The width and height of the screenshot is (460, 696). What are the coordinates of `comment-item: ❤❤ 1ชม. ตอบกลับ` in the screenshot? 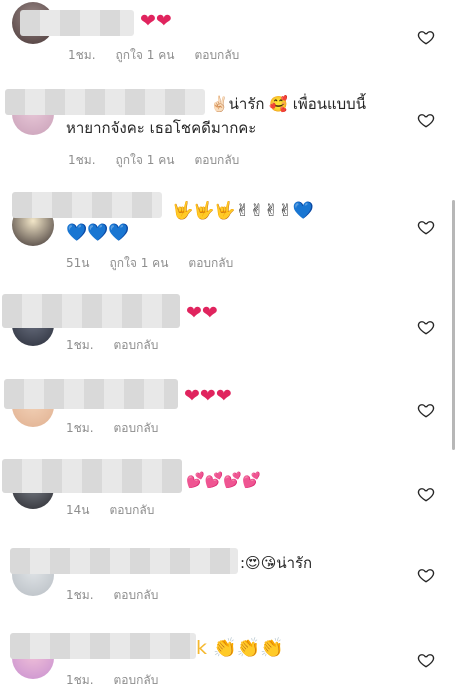 It's located at (230, 325).